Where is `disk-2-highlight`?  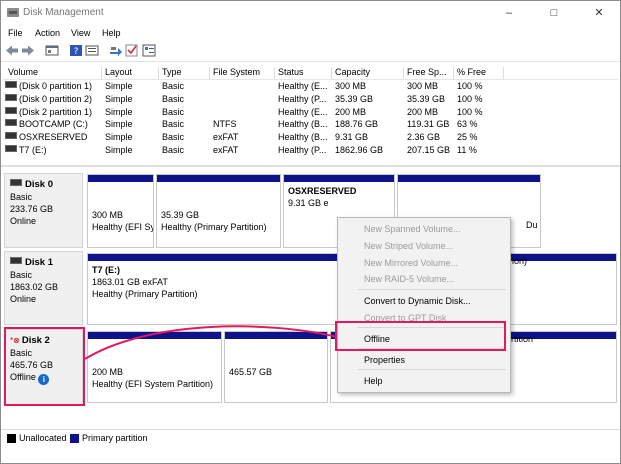 disk-2-highlight is located at coordinates (44, 366).